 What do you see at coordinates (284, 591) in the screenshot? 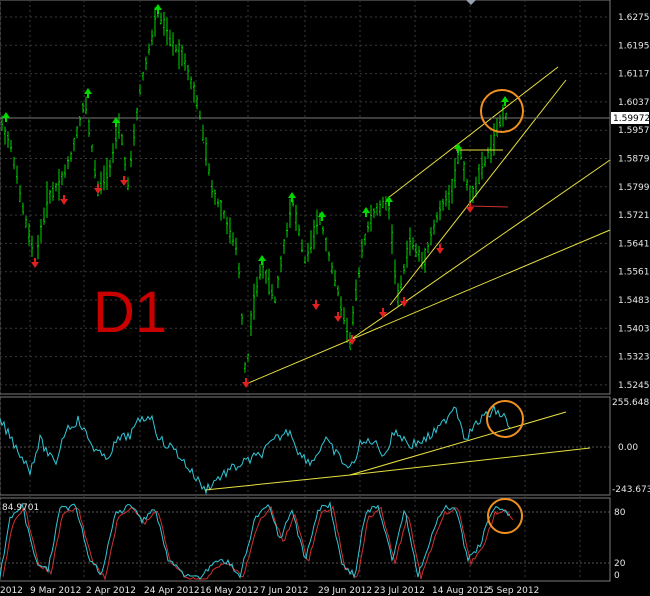
I see `date-tick: 7 Jun 2012` at bounding box center [284, 591].